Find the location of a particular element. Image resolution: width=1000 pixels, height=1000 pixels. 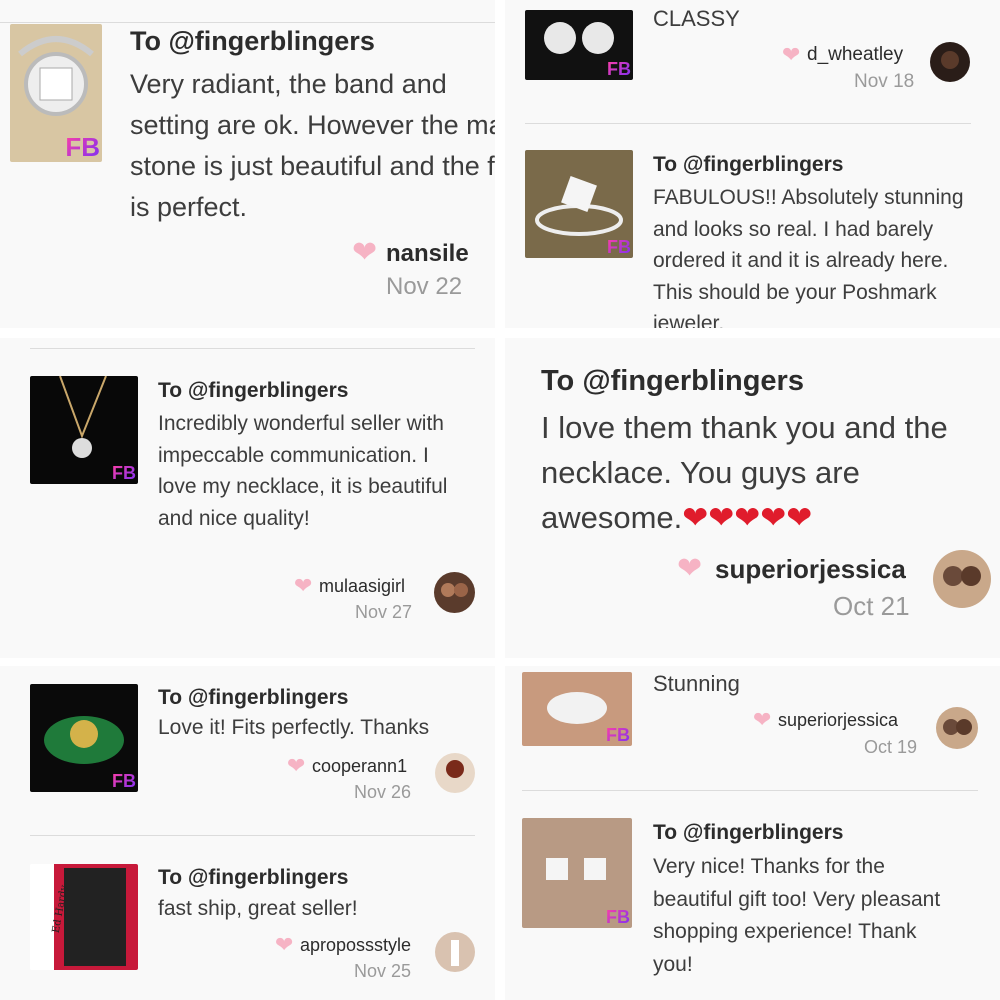

top-divider is located at coordinates (247, 22).